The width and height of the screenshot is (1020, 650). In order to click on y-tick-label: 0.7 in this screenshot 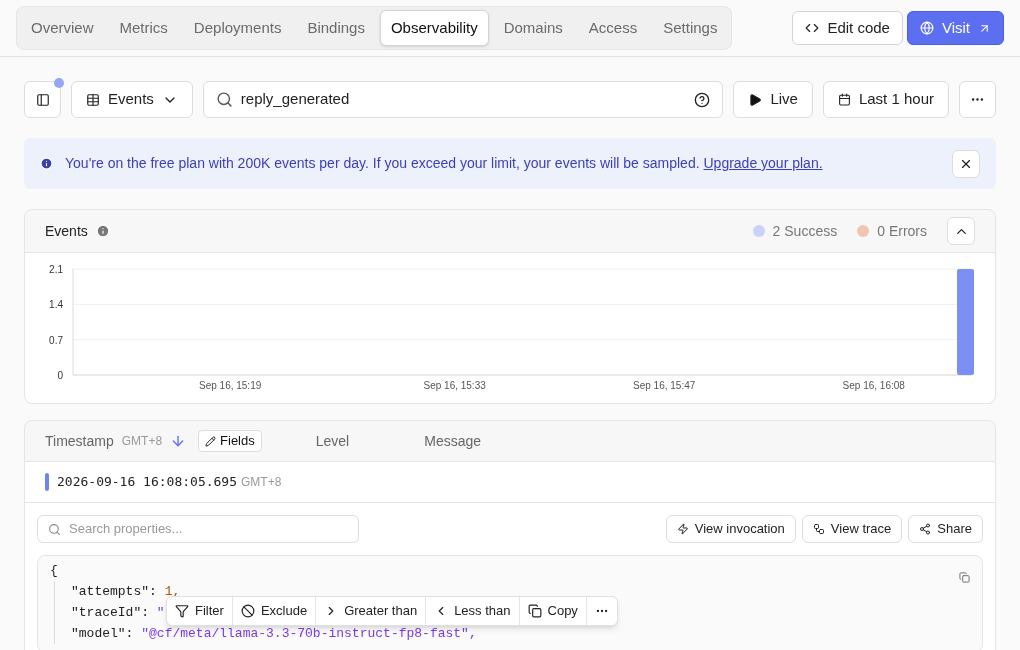, I will do `click(56, 340)`.